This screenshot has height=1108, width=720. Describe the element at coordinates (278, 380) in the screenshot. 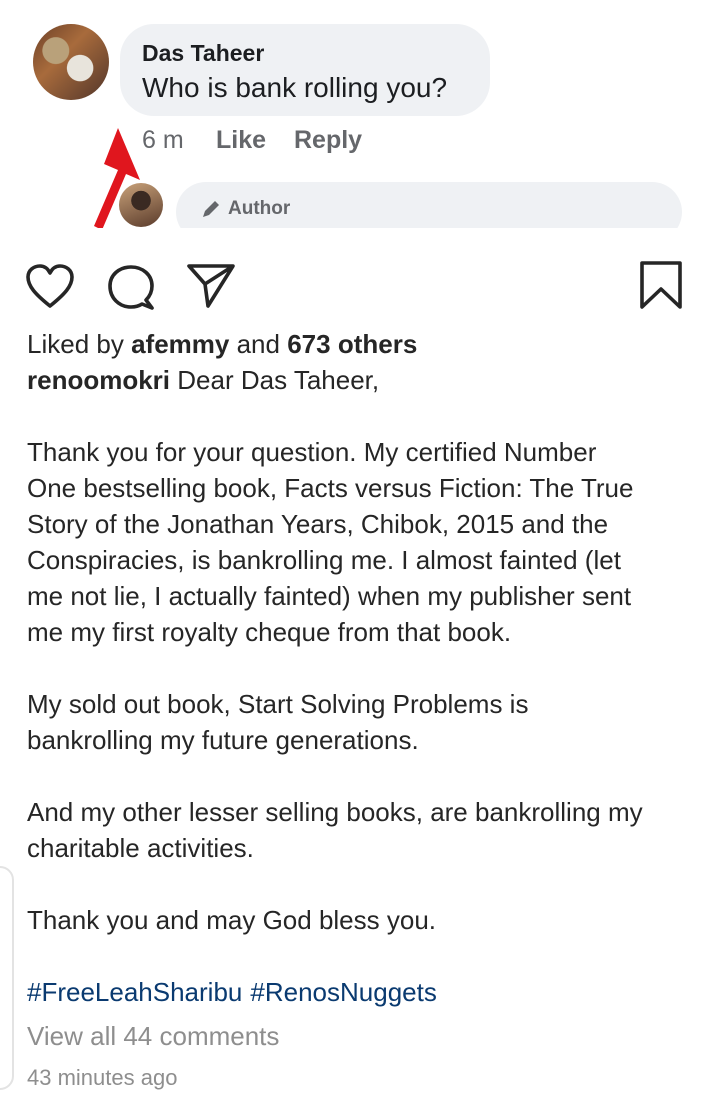

I see `caption-greeting: Dear Das Taheer,` at that location.